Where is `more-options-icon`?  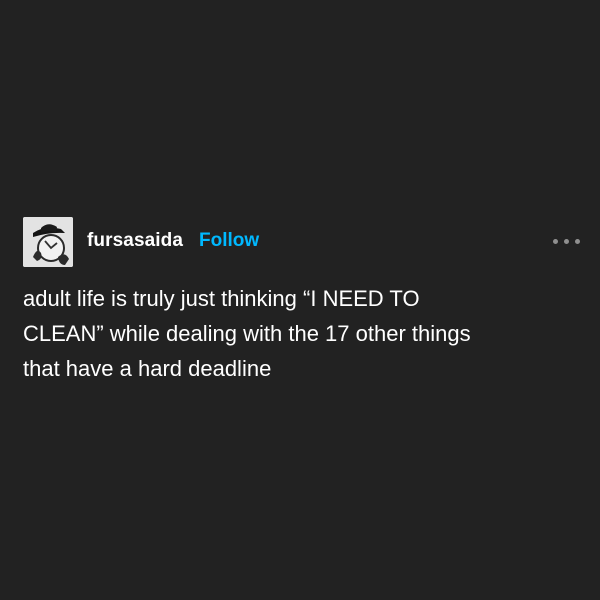 more-options-icon is located at coordinates (568, 241).